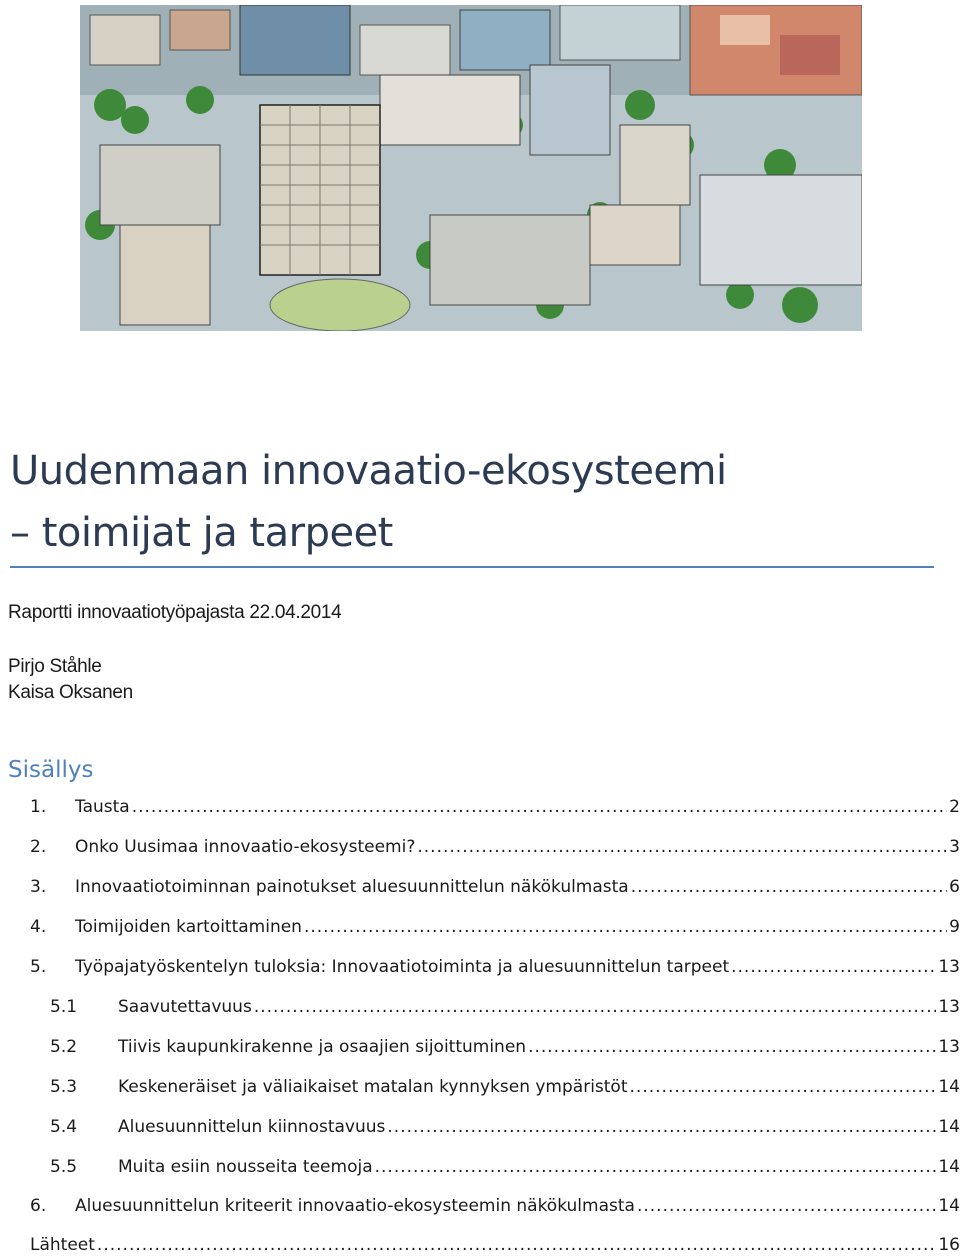 The width and height of the screenshot is (960, 1257). I want to click on toc-number: 5.4, so click(64, 1127).